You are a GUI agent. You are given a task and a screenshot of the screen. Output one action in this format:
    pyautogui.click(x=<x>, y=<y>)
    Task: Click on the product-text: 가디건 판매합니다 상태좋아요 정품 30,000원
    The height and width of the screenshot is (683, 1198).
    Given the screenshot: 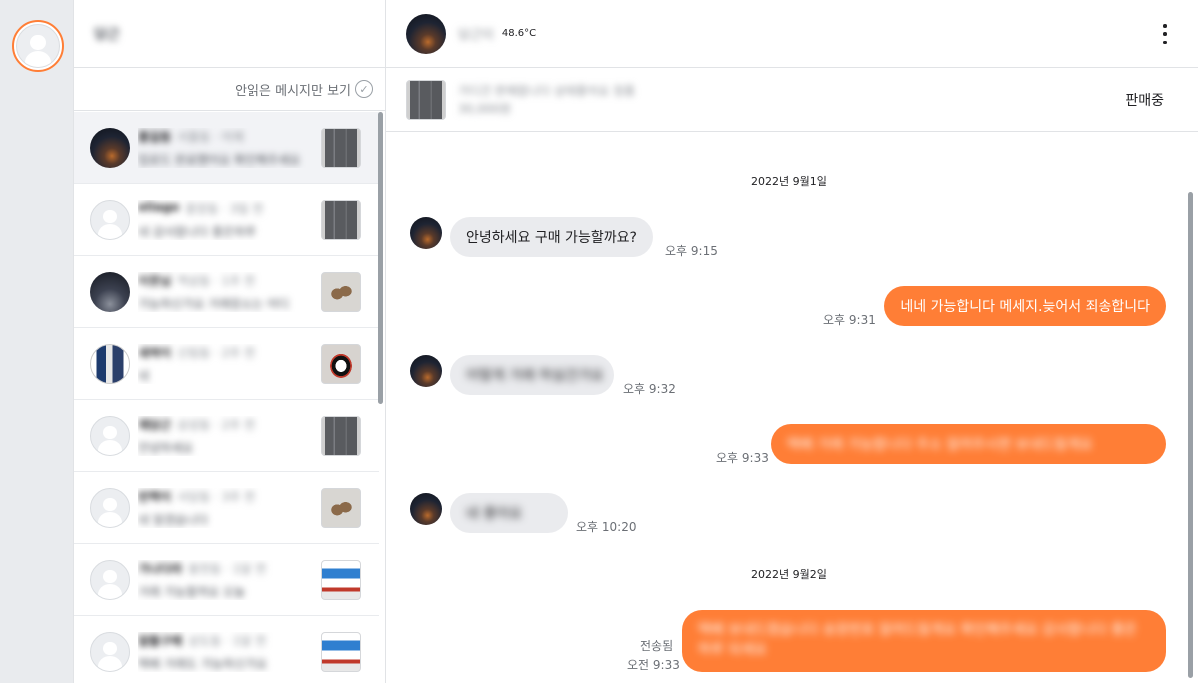 What is the action you would take?
    pyautogui.click(x=546, y=100)
    